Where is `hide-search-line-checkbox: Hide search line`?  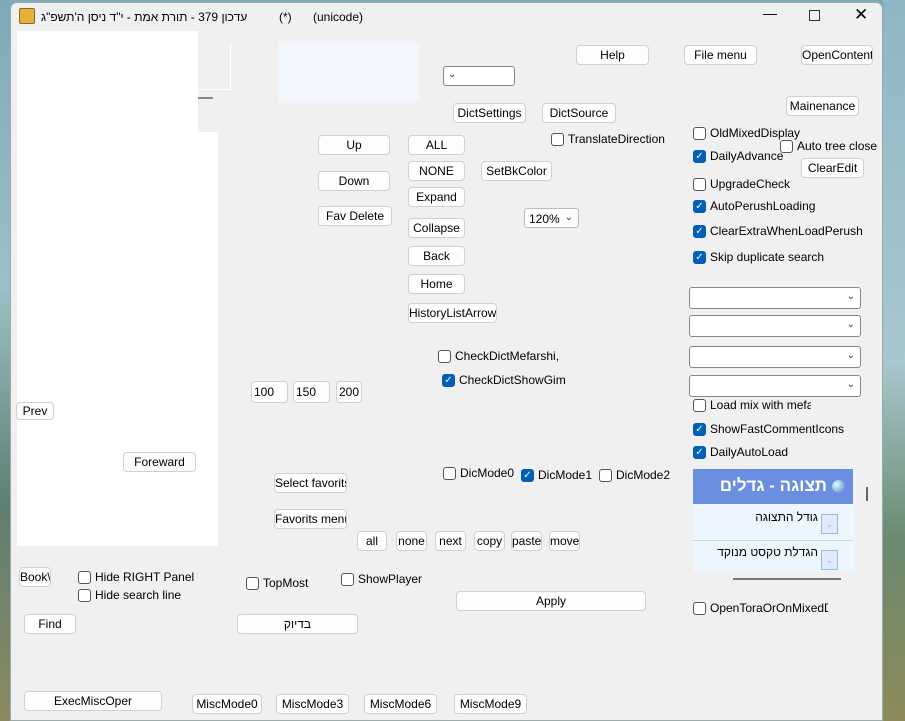 hide-search-line-checkbox: Hide search line is located at coordinates (129, 595).